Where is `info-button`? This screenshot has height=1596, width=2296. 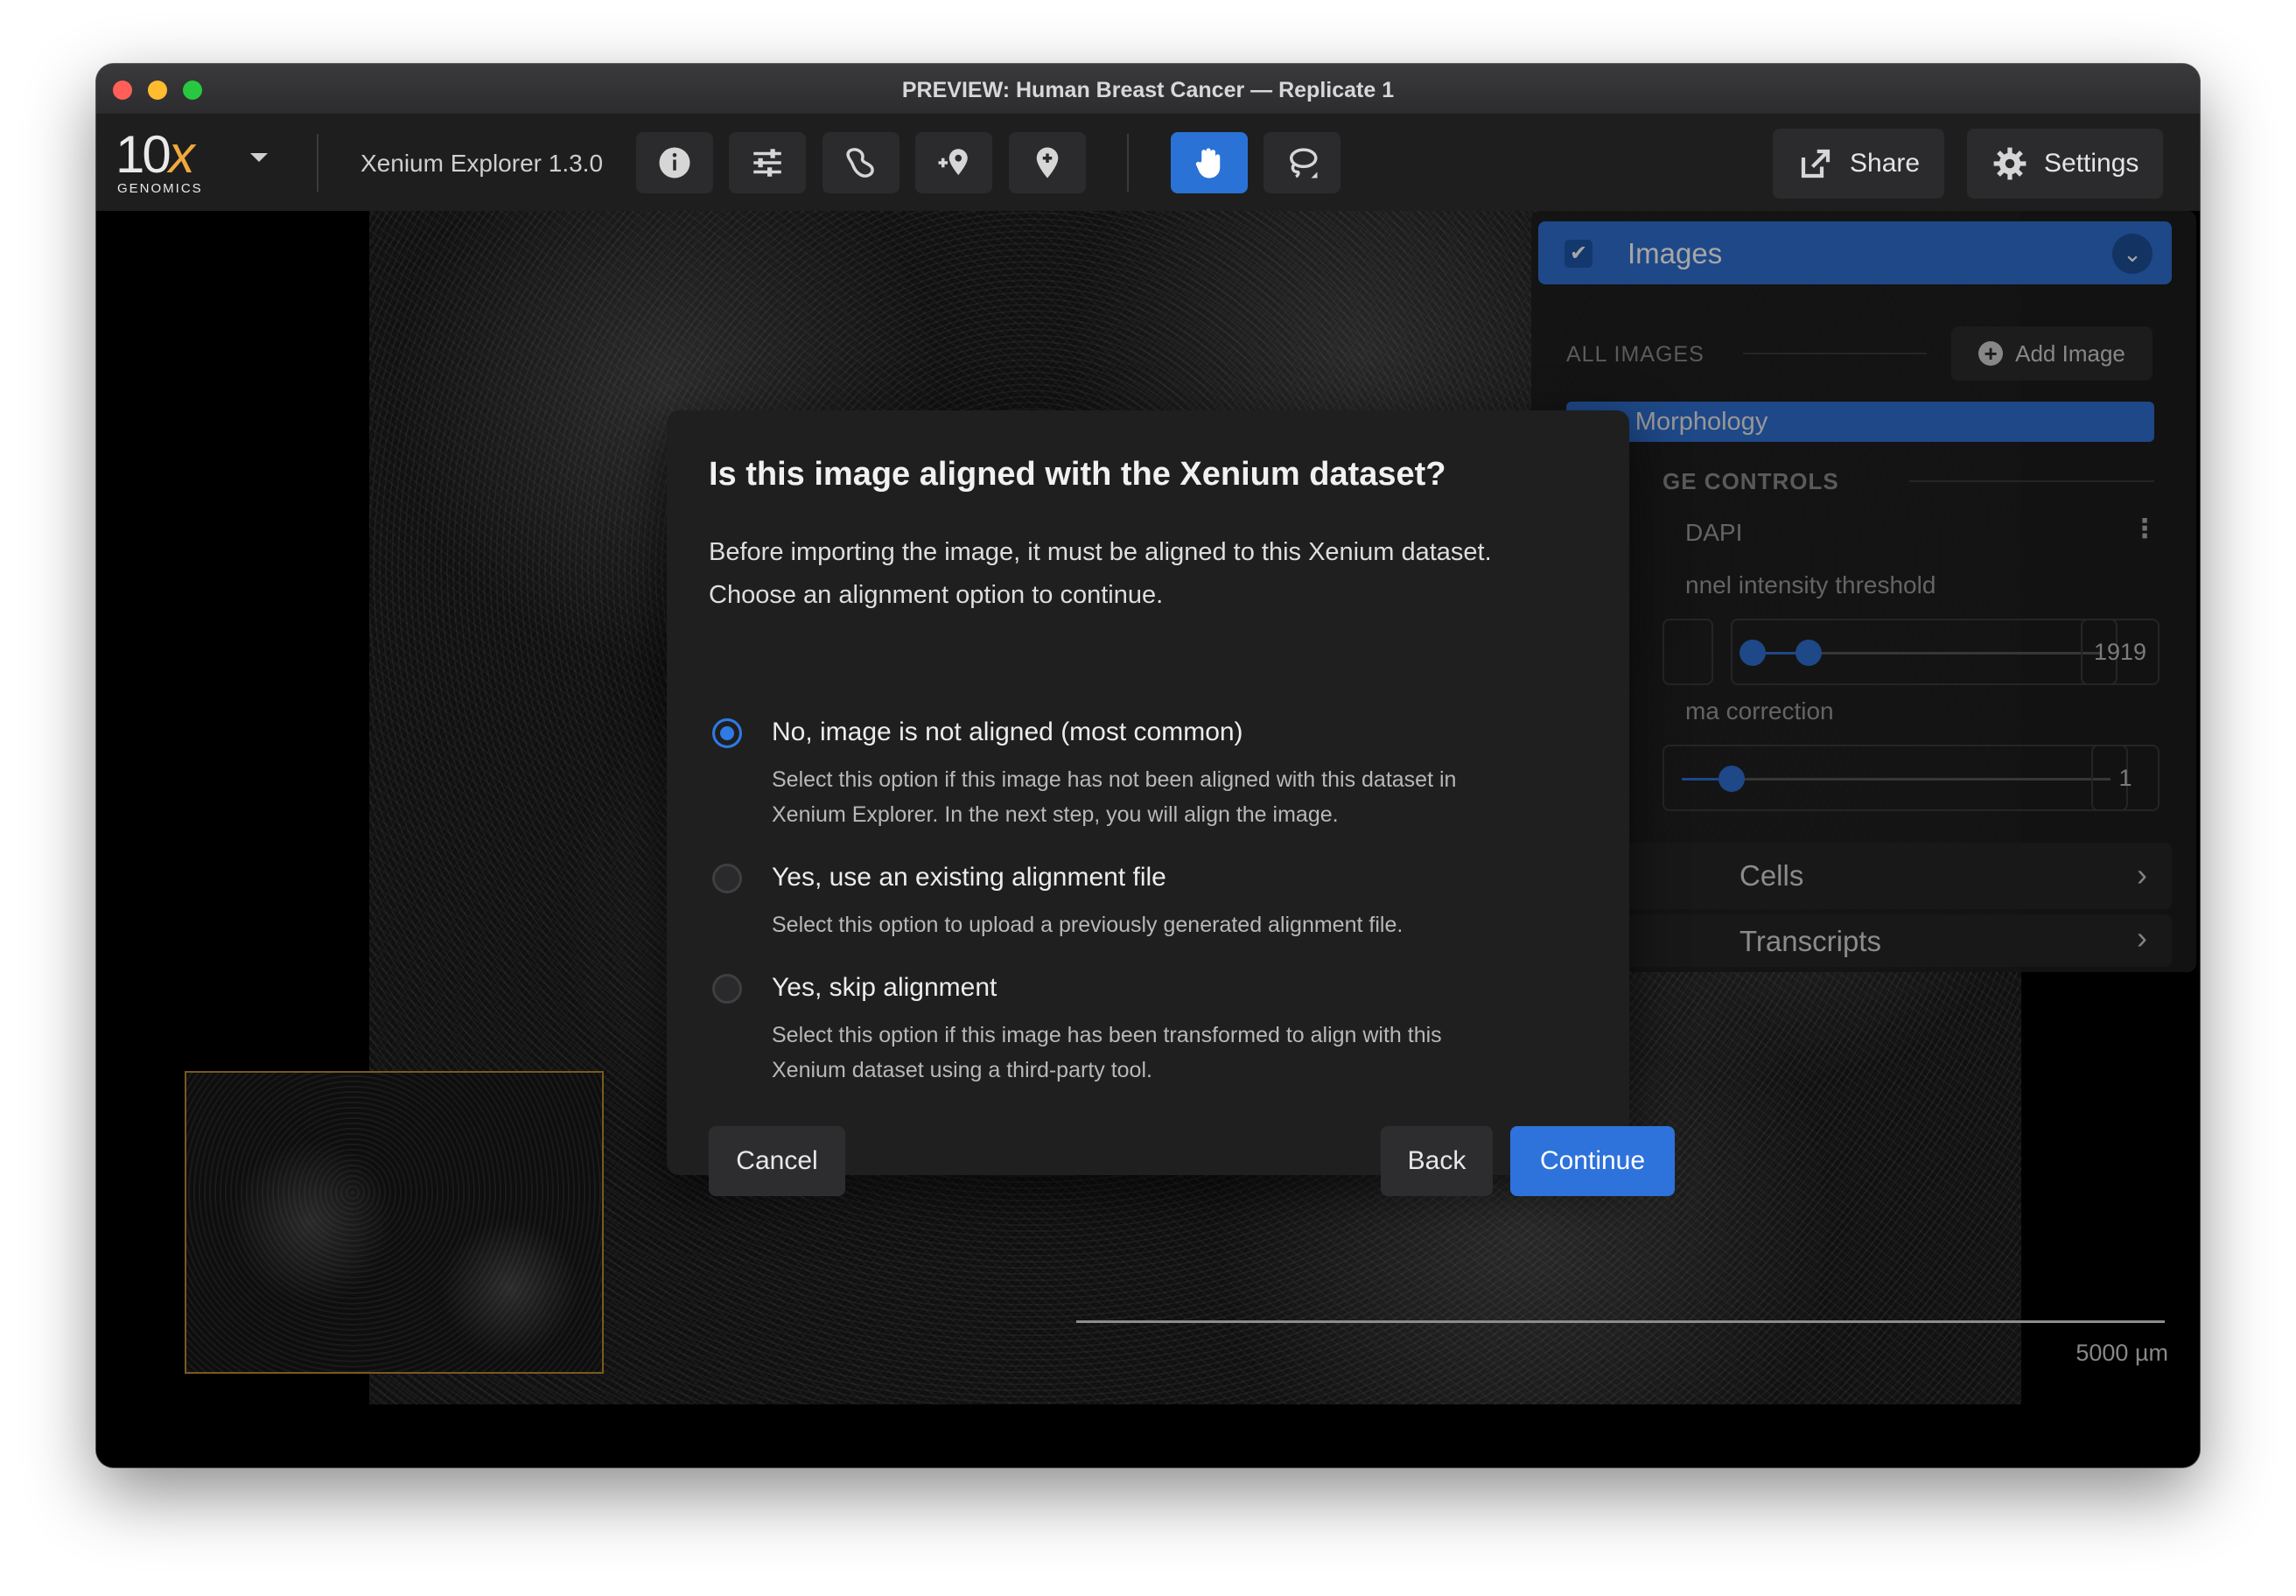 info-button is located at coordinates (674, 162).